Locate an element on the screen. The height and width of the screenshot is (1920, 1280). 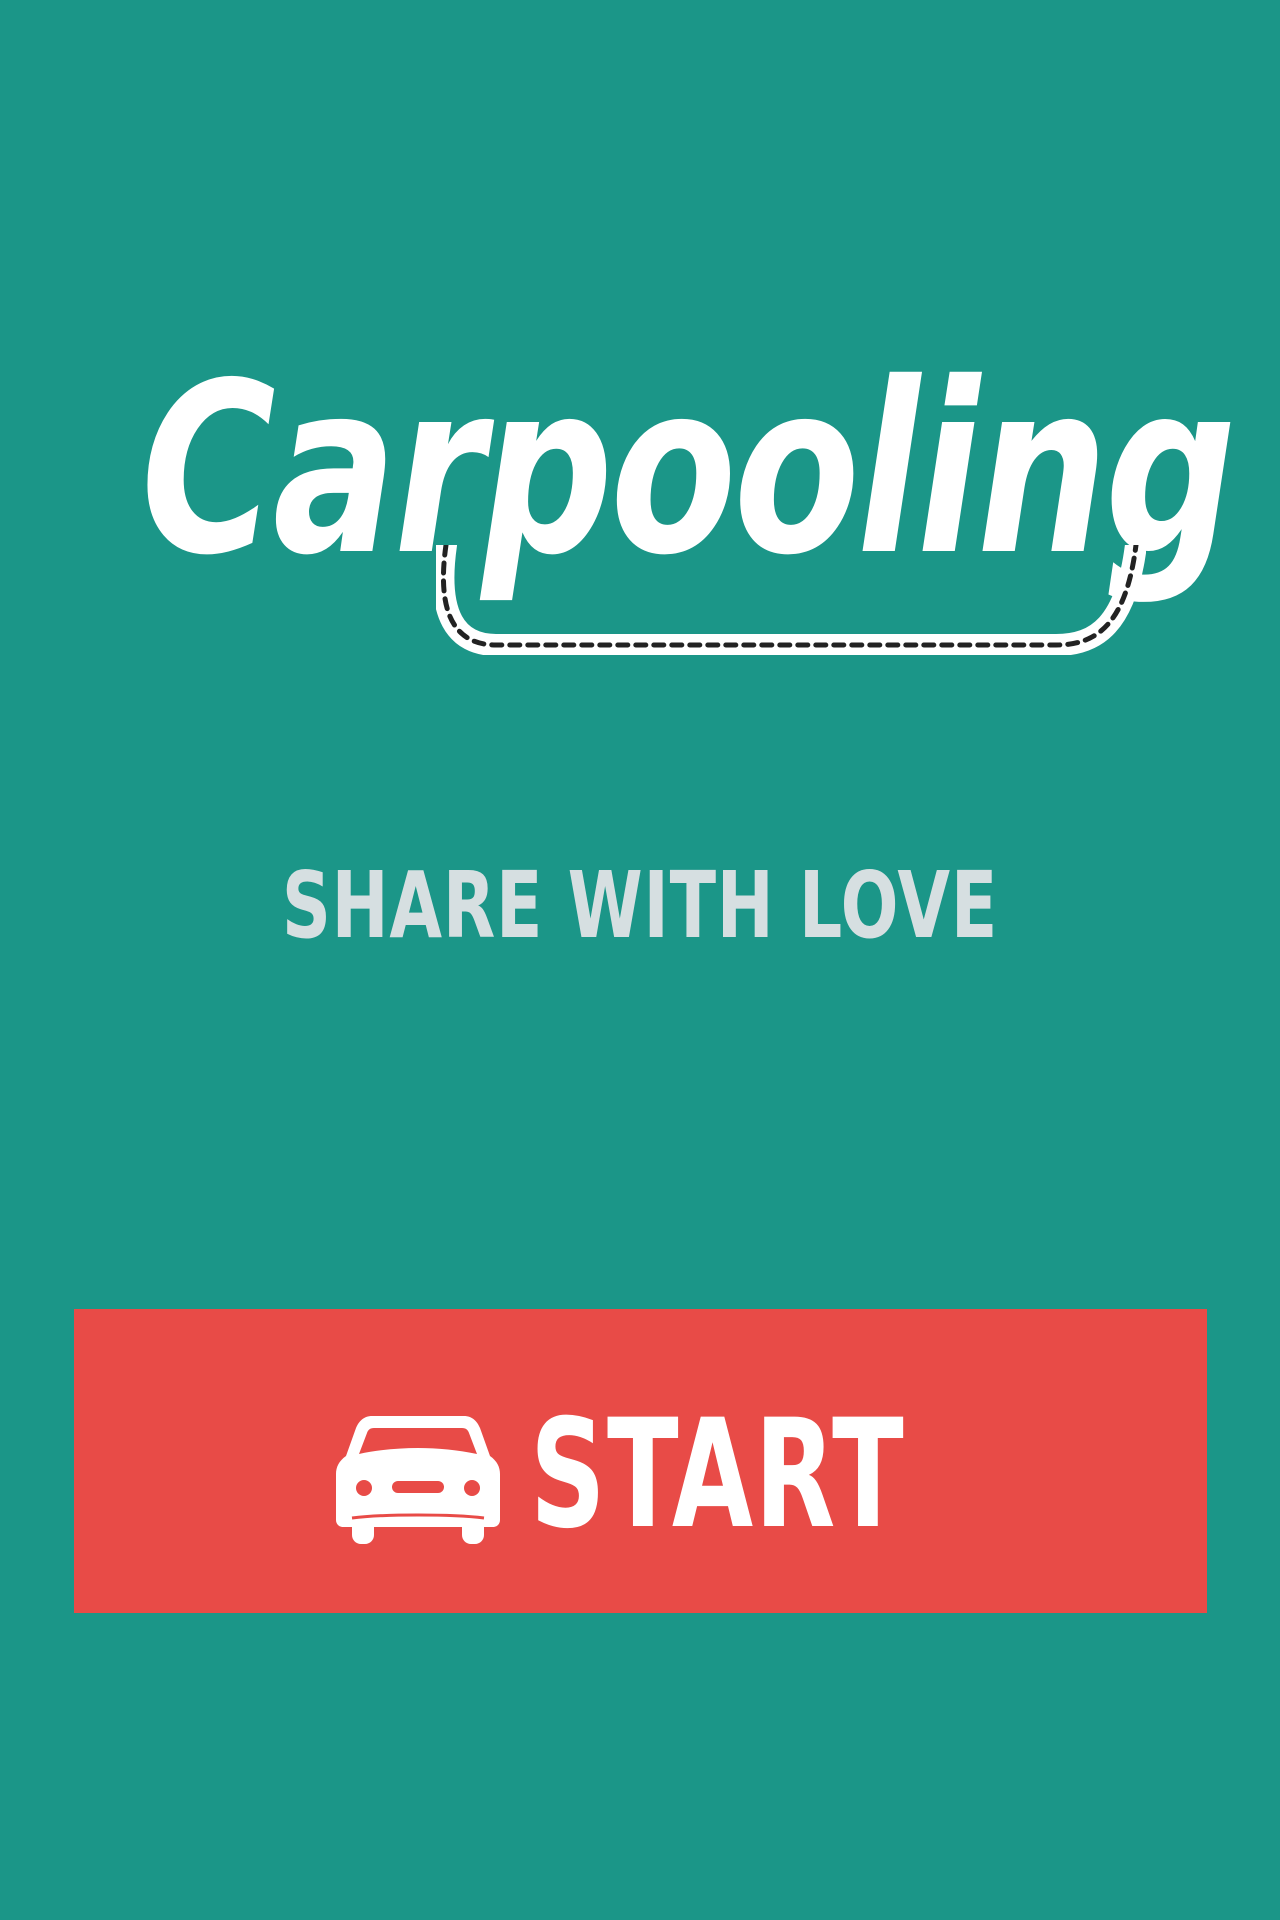
car-icon is located at coordinates (418, 1480).